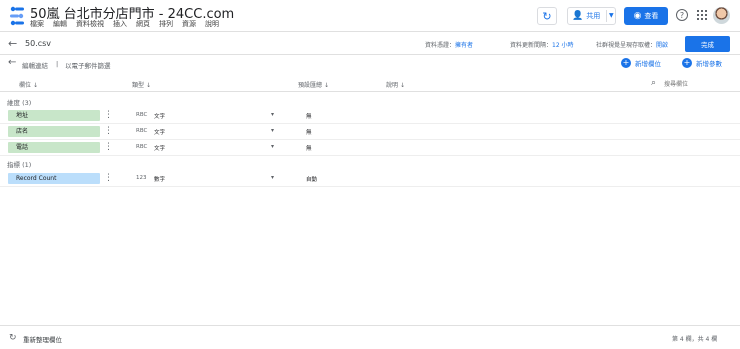  Describe the element at coordinates (648, 64) in the screenshot. I see `add-field-label: 新增欄位` at that location.